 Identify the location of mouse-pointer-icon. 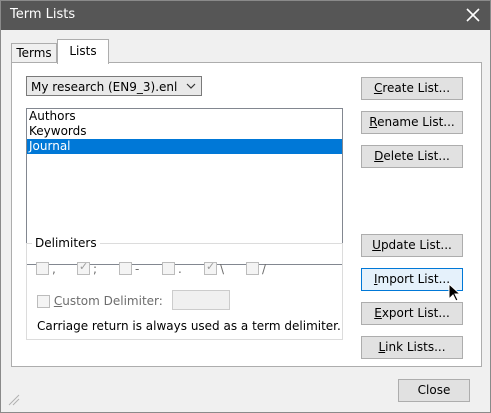
(455, 292).